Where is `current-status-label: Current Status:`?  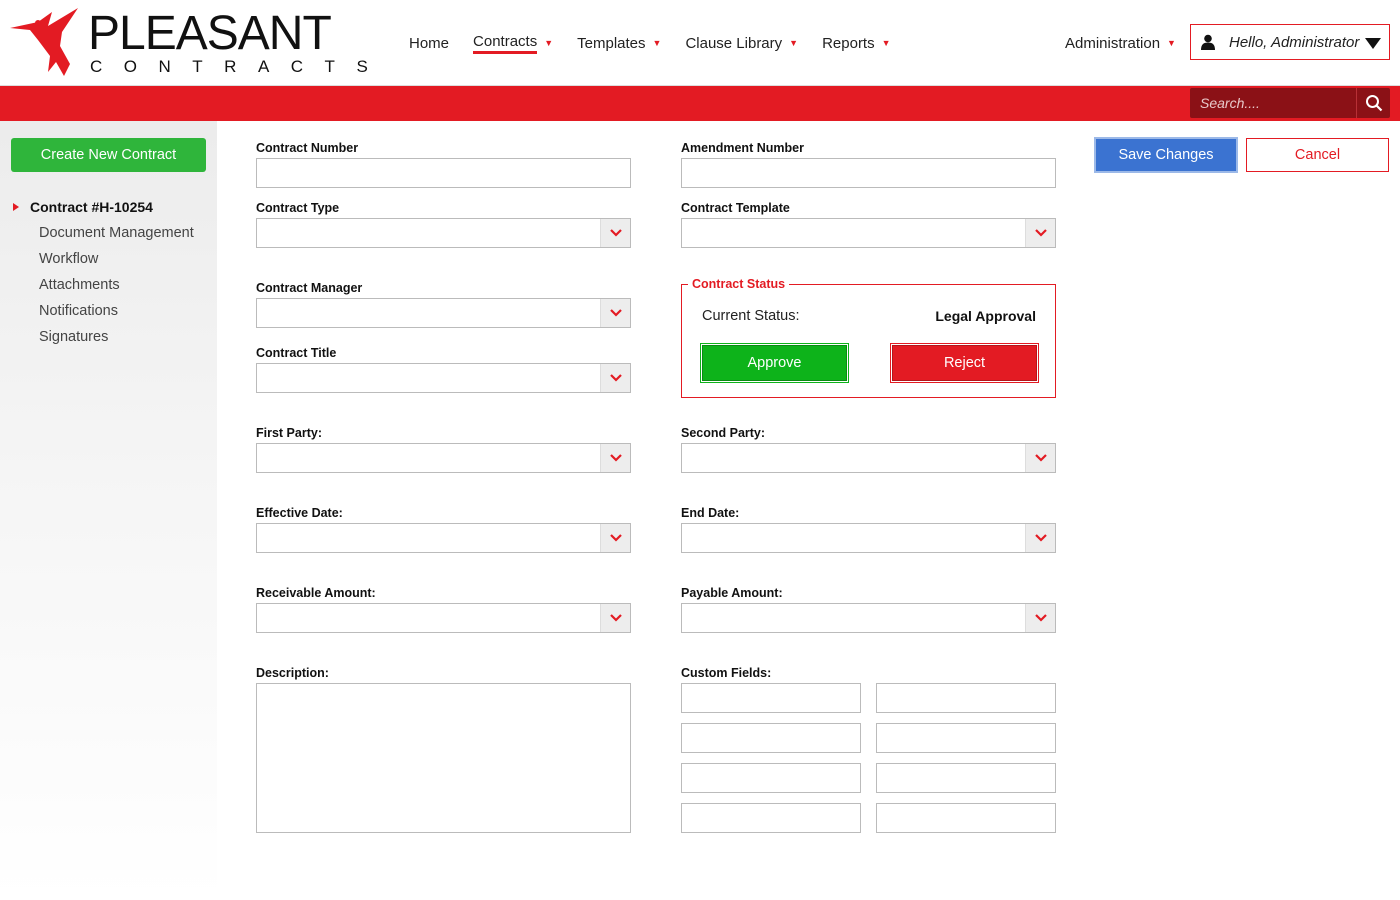 current-status-label: Current Status: is located at coordinates (751, 316).